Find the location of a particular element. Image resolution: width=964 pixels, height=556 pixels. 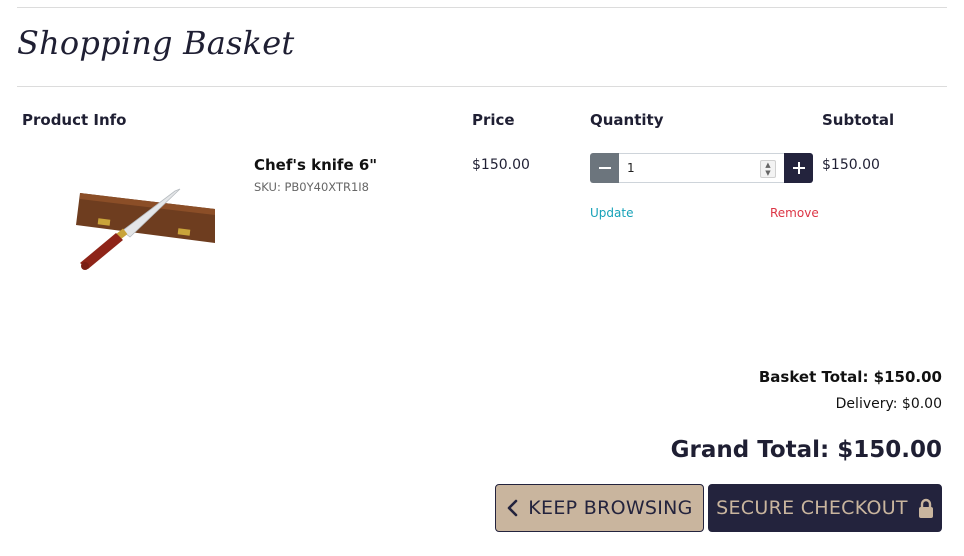

spinner-down-icon: ▼ is located at coordinates (768, 173).